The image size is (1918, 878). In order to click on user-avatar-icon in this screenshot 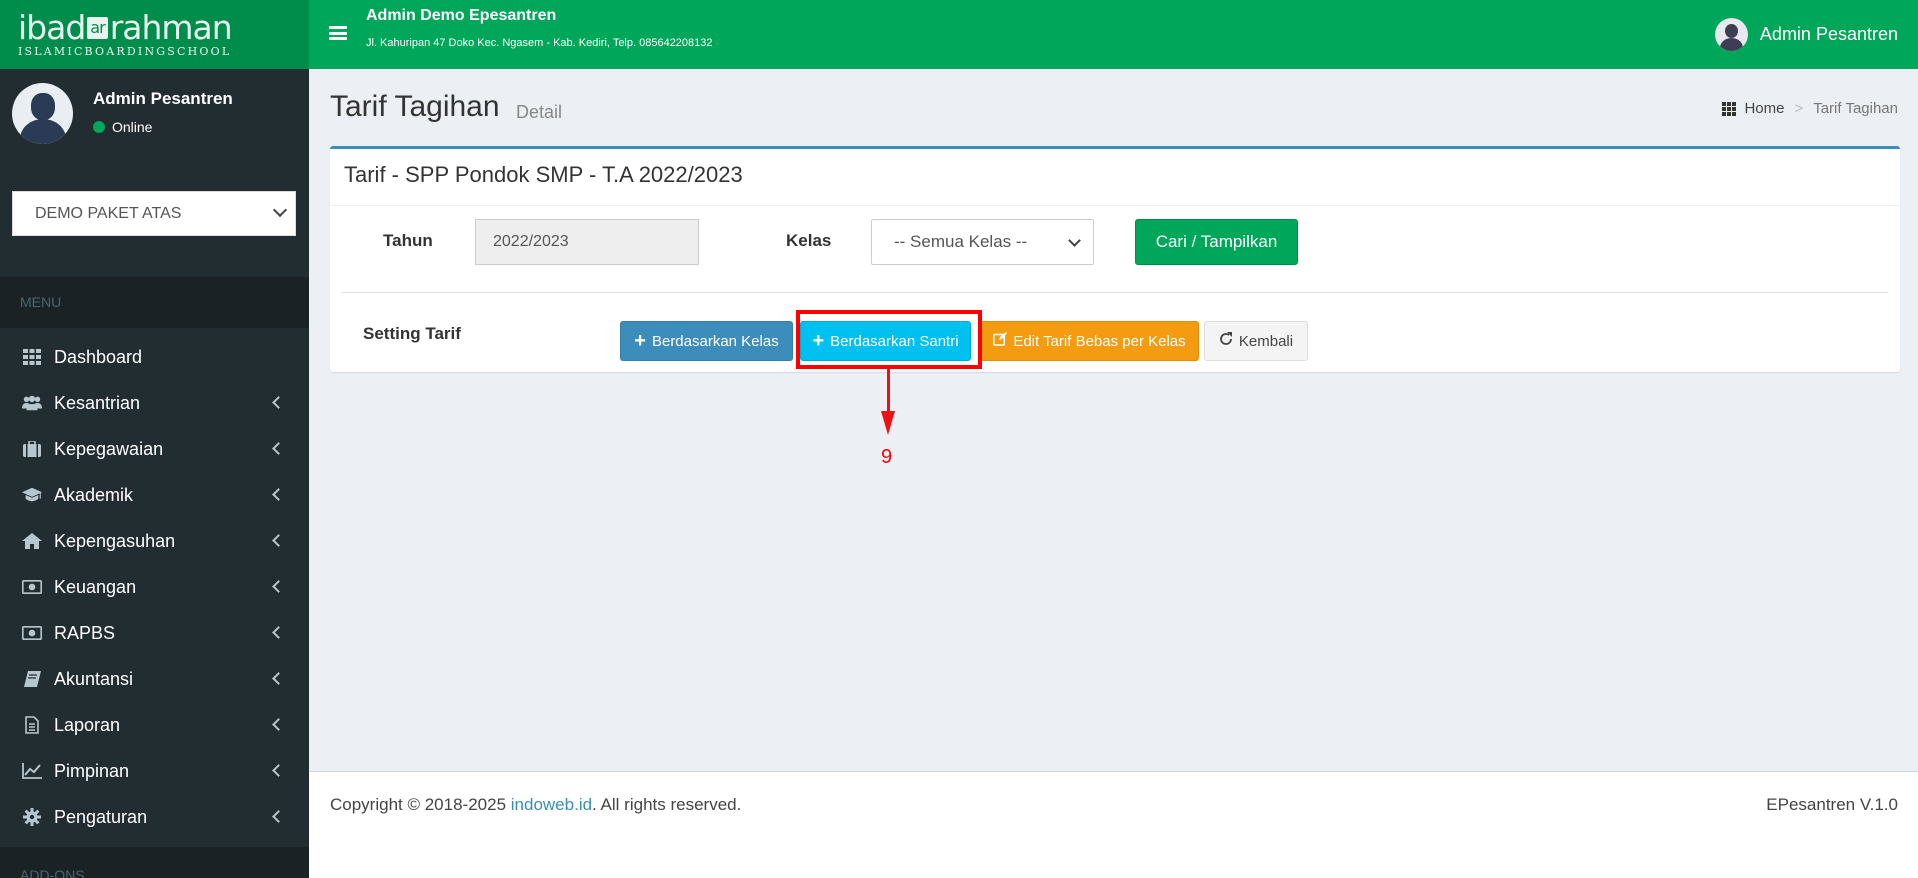, I will do `click(1731, 34)`.